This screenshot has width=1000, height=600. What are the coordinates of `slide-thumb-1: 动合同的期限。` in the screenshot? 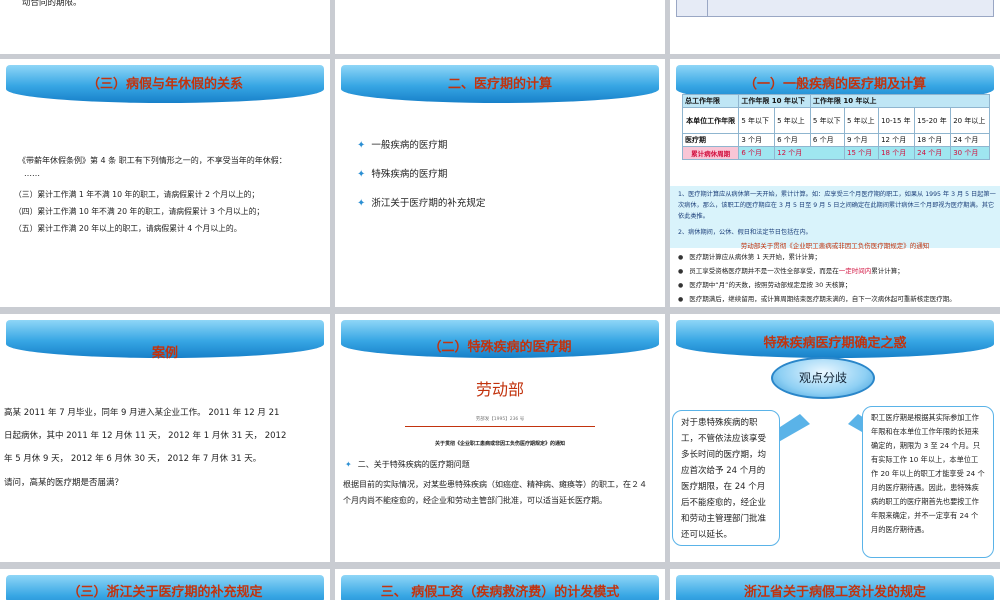 It's located at (165, 27).